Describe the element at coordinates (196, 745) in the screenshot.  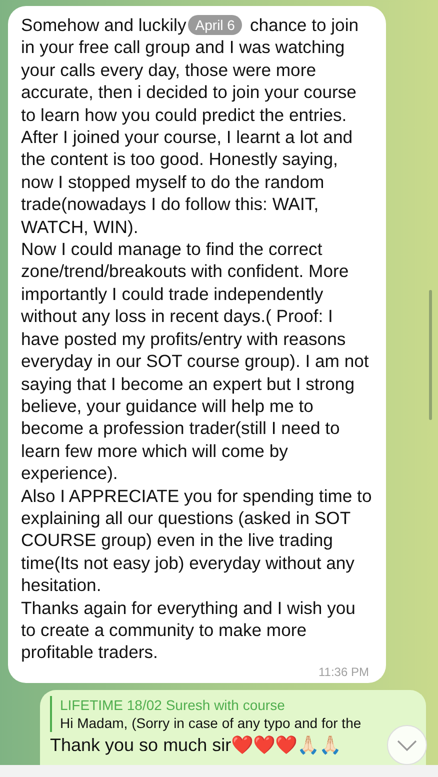
I see `message-text: Thank you so much sir❤❤❤🙏🏻🙏🏻` at that location.